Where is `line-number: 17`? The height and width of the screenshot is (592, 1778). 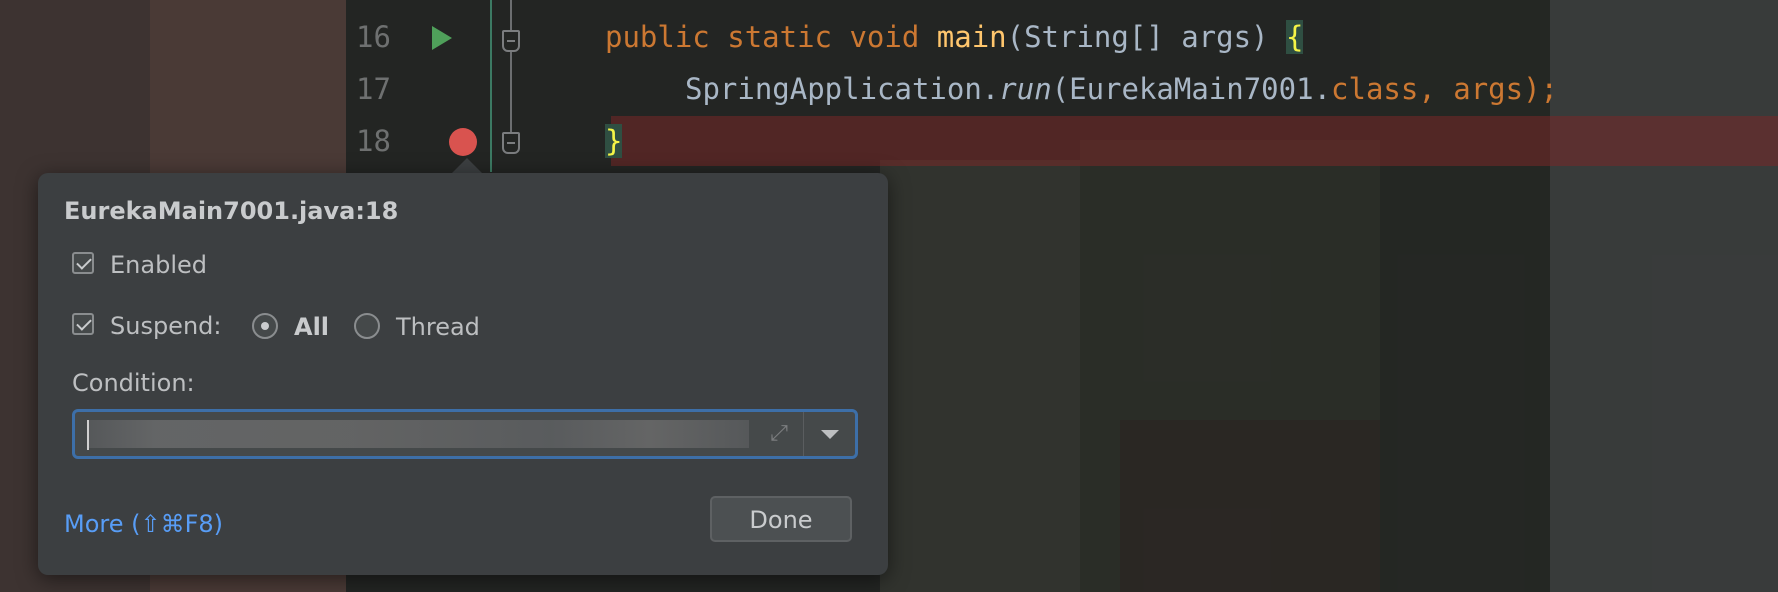
line-number: 17 is located at coordinates (373, 89).